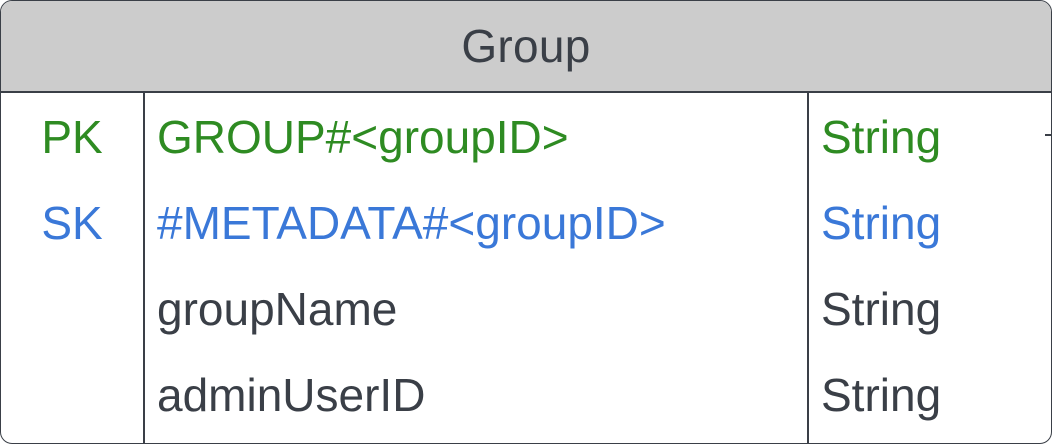 The image size is (1054, 446). Describe the element at coordinates (881, 137) in the screenshot. I see `attribute-type-pk: String` at that location.